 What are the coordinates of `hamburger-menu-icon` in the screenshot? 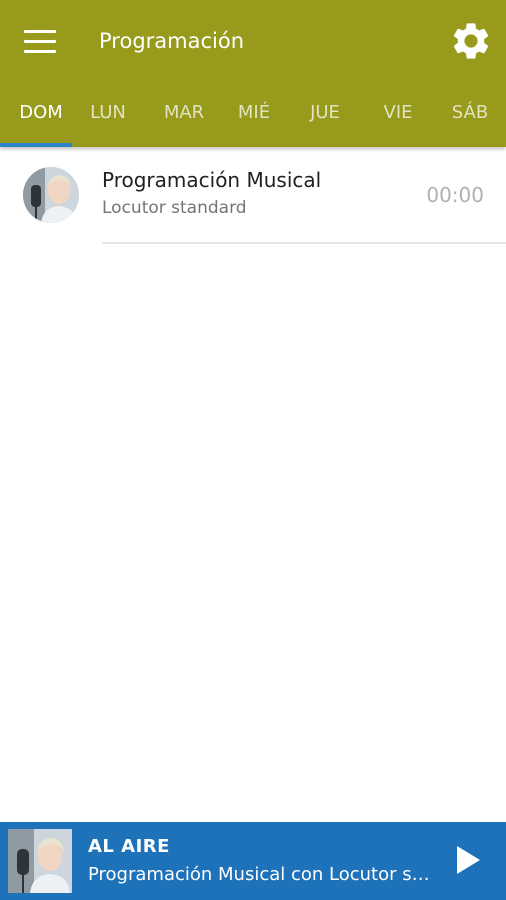 It's located at (40, 42).